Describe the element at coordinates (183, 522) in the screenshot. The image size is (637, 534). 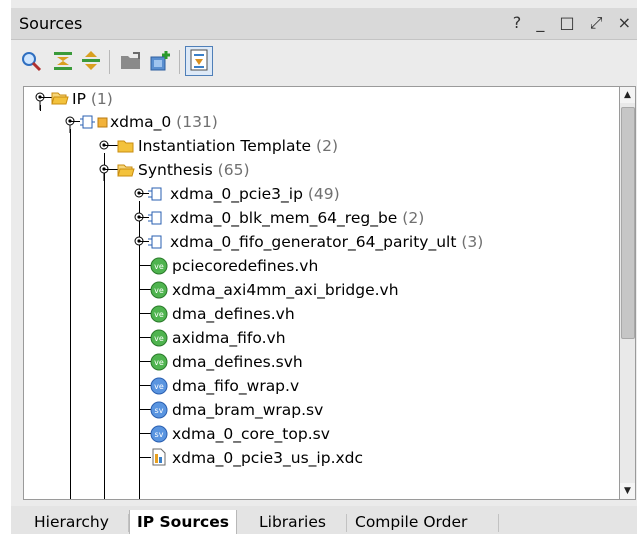
I see `tab-ip-sources: IP Sources` at that location.